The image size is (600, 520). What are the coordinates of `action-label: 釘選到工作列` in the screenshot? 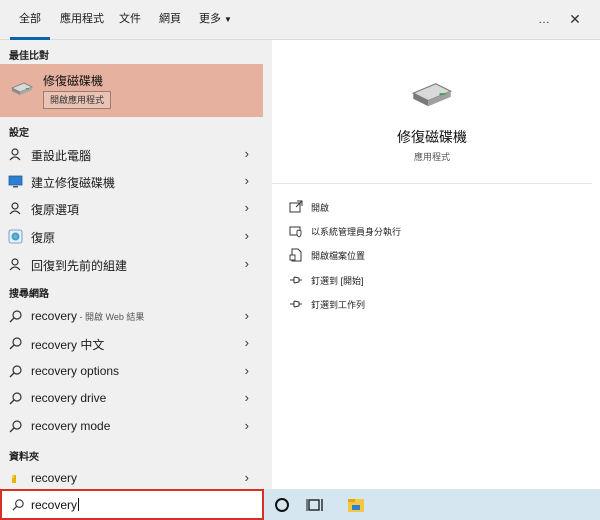 It's located at (338, 305).